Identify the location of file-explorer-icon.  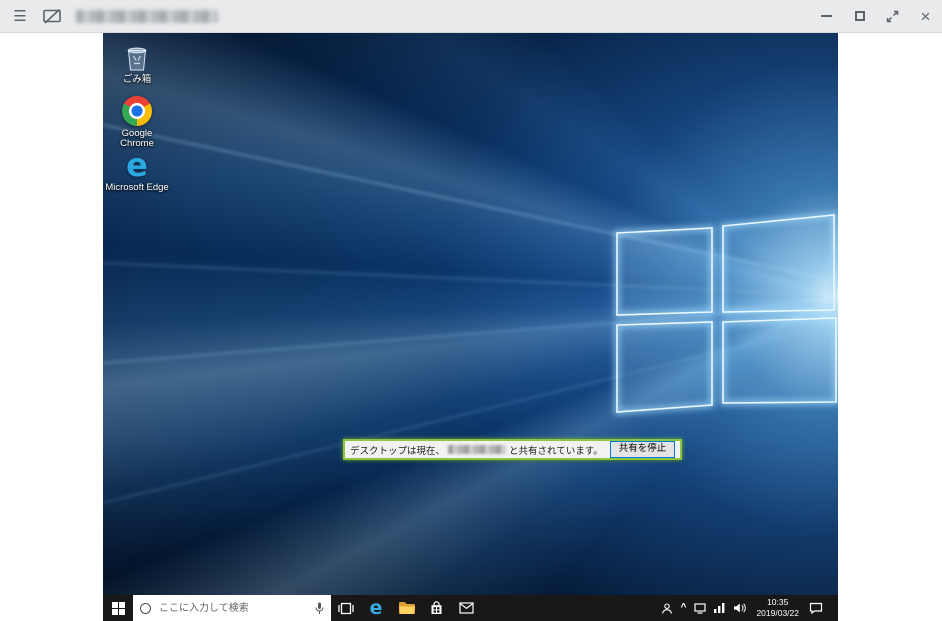
(406, 608).